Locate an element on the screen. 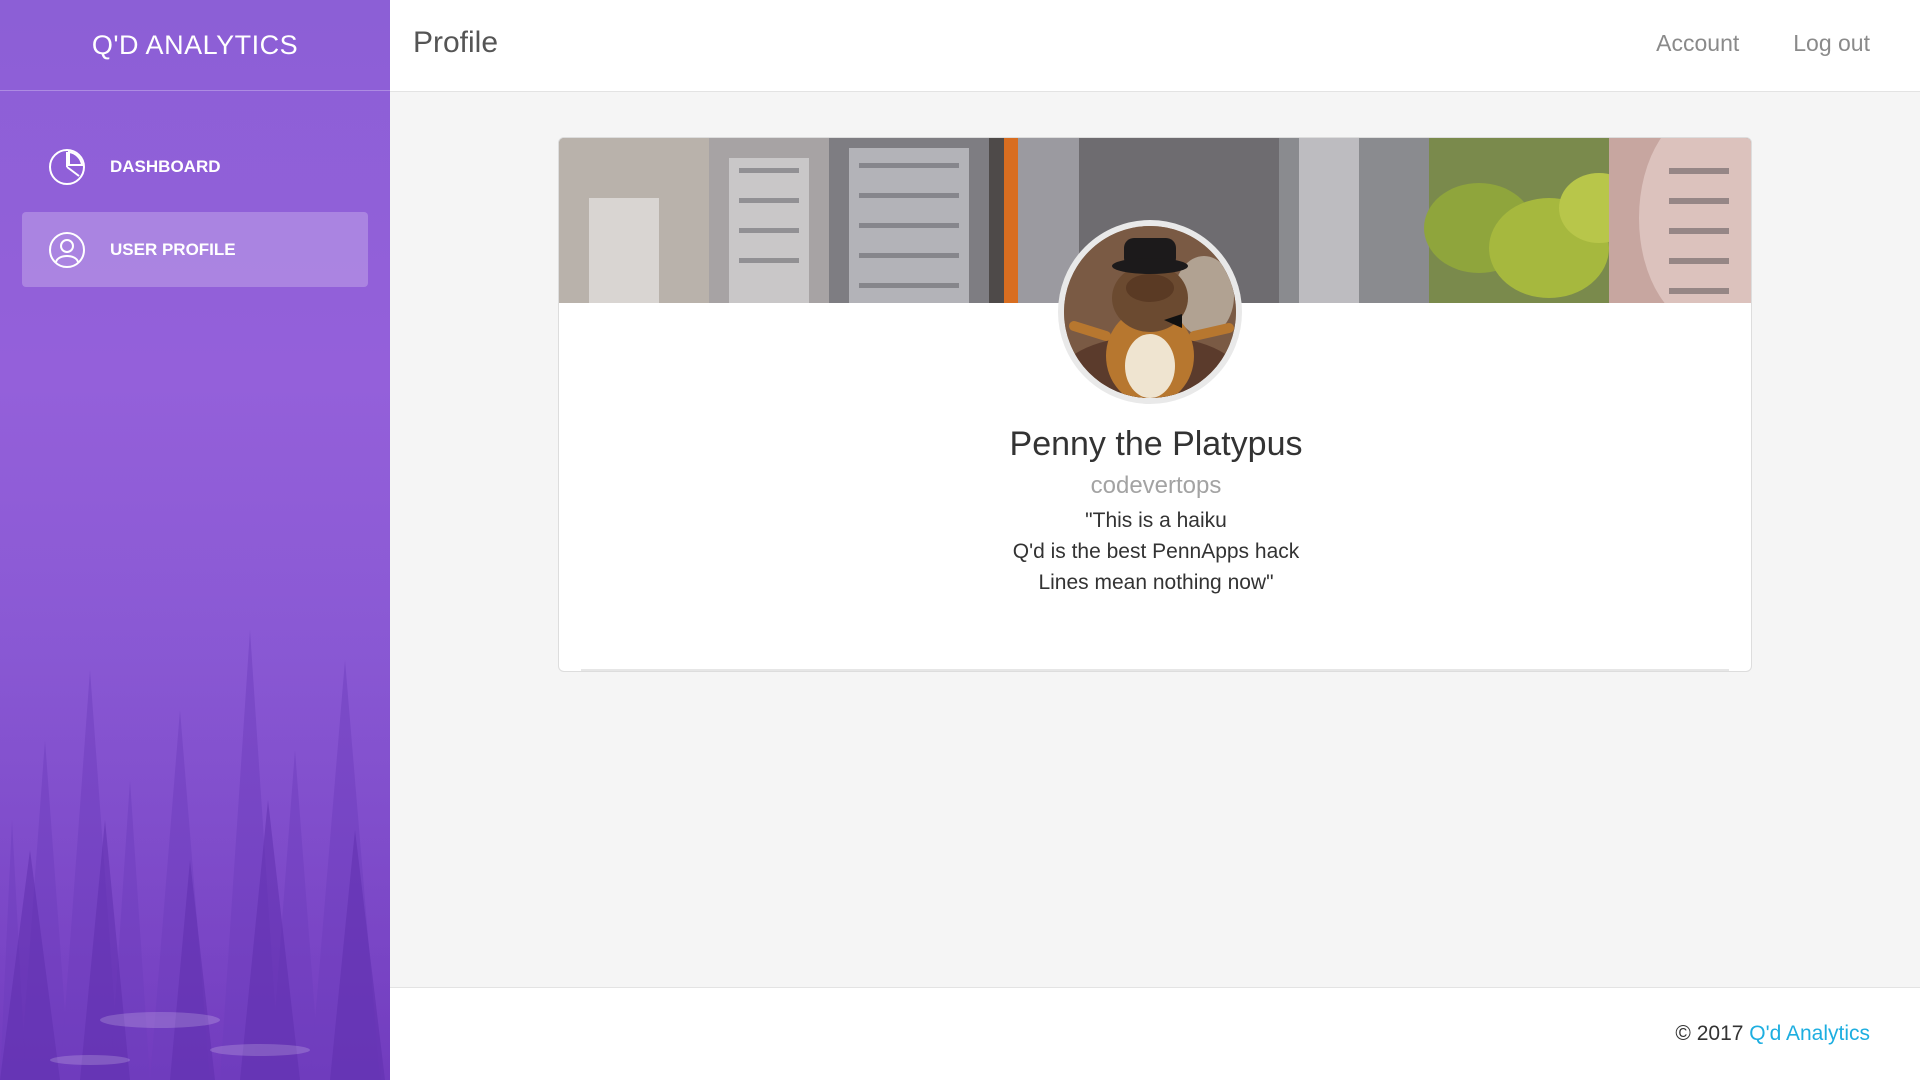 The image size is (1920, 1080). footer-link: Q'd Analytics is located at coordinates (1809, 1033).